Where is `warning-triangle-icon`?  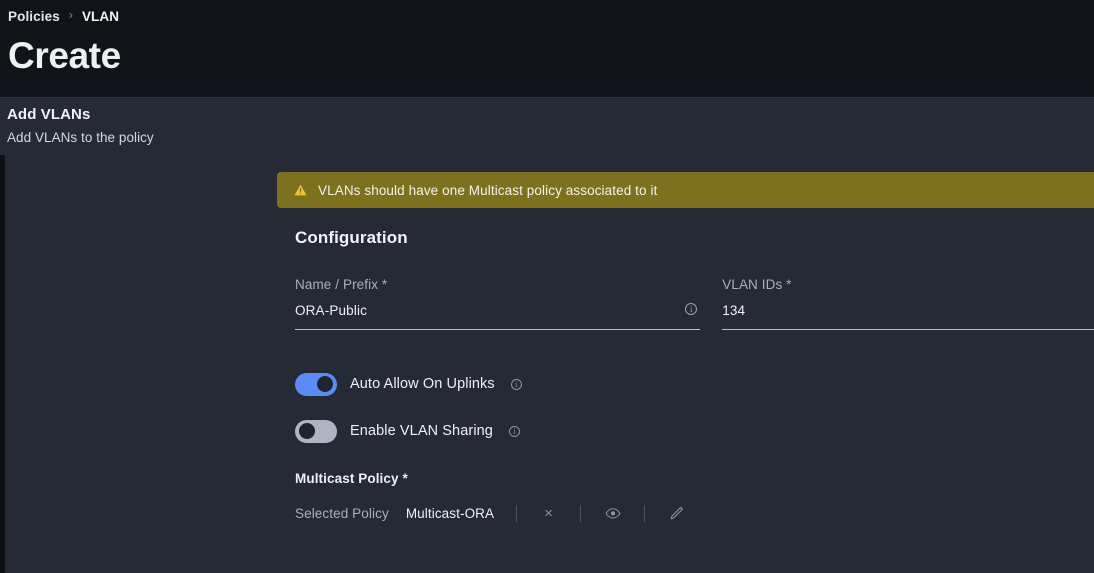 warning-triangle-icon is located at coordinates (300, 190).